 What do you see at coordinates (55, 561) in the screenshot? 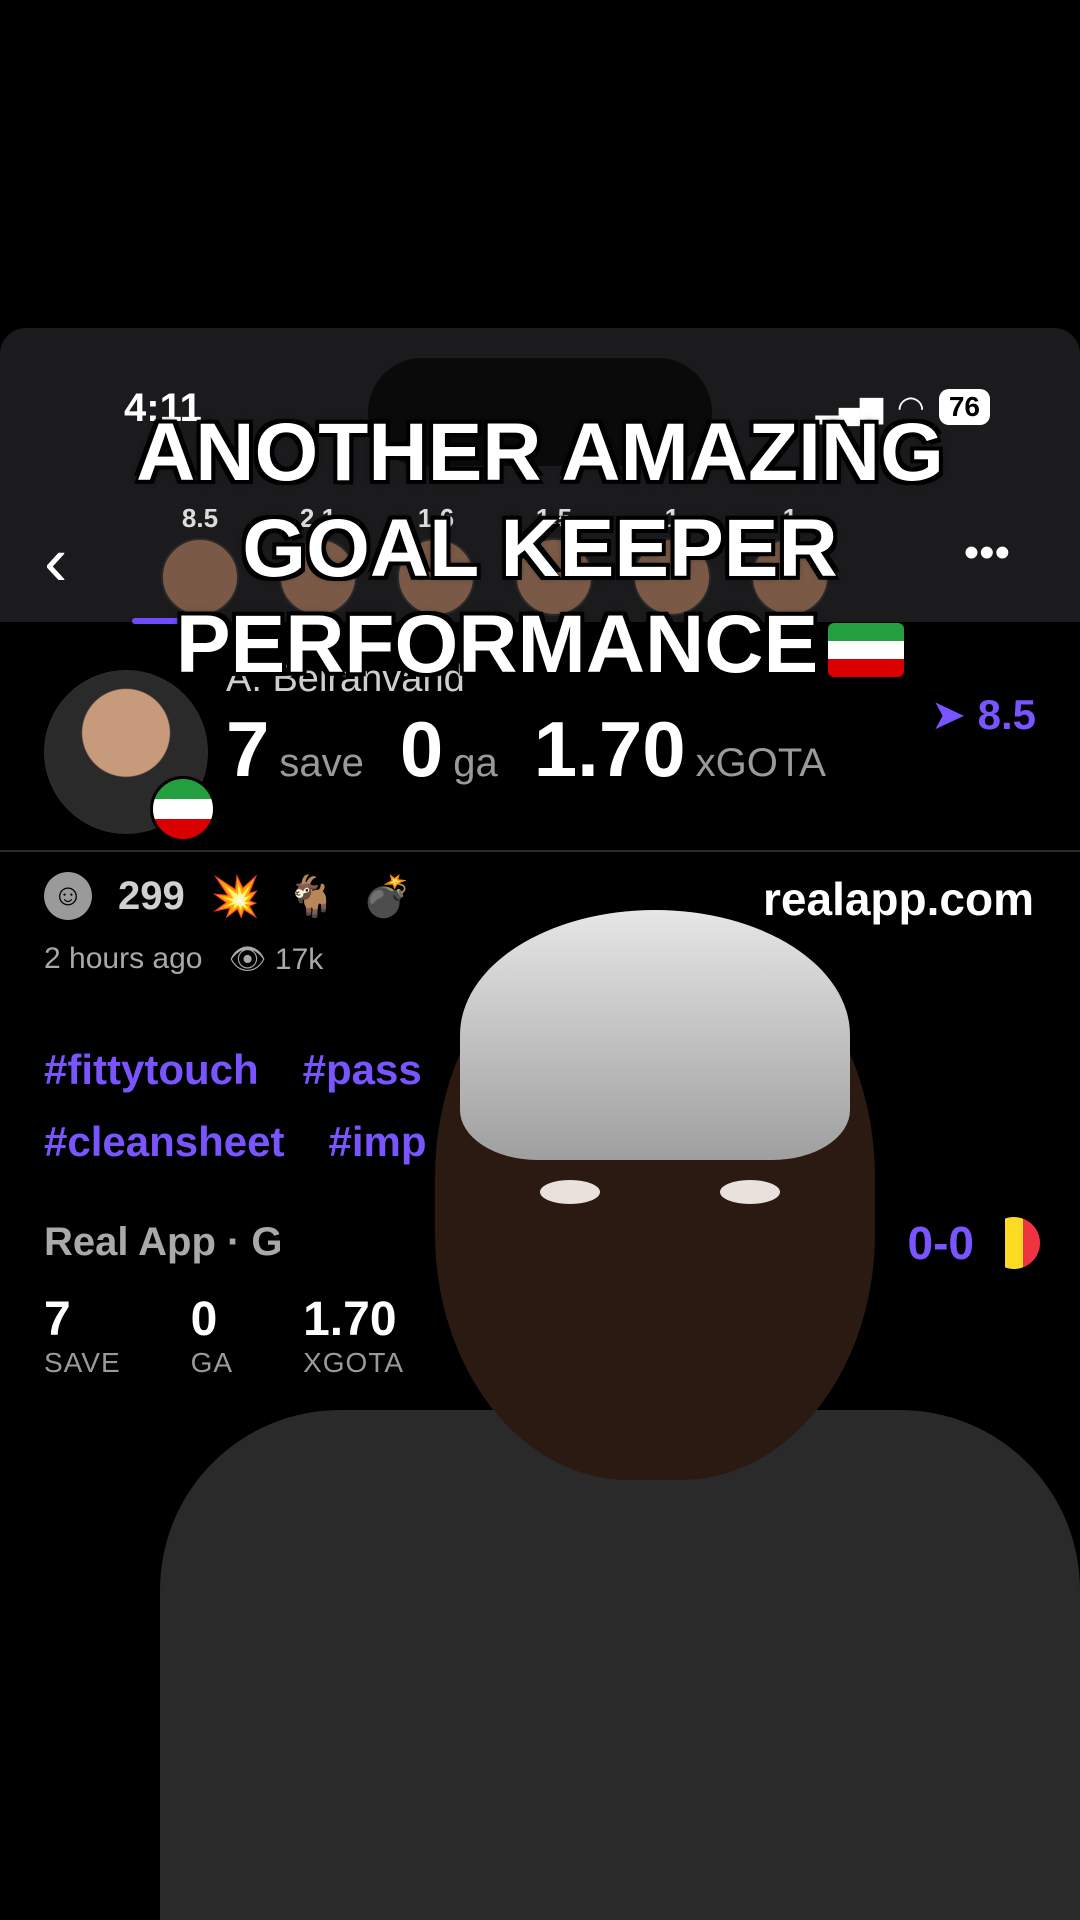
I see `back-button: ‹` at bounding box center [55, 561].